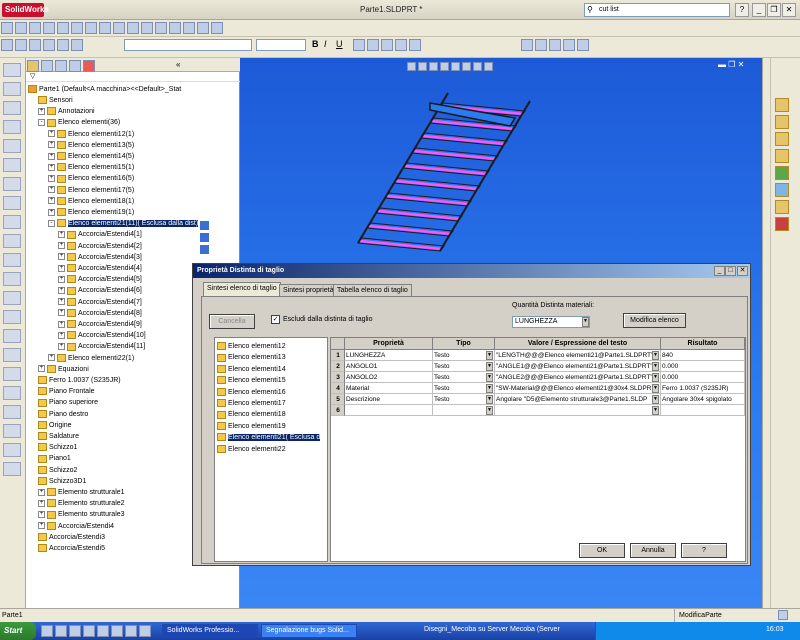 The image size is (800, 640). What do you see at coordinates (62, 481) in the screenshot?
I see `tree-item: Schizzo3D1` at bounding box center [62, 481].